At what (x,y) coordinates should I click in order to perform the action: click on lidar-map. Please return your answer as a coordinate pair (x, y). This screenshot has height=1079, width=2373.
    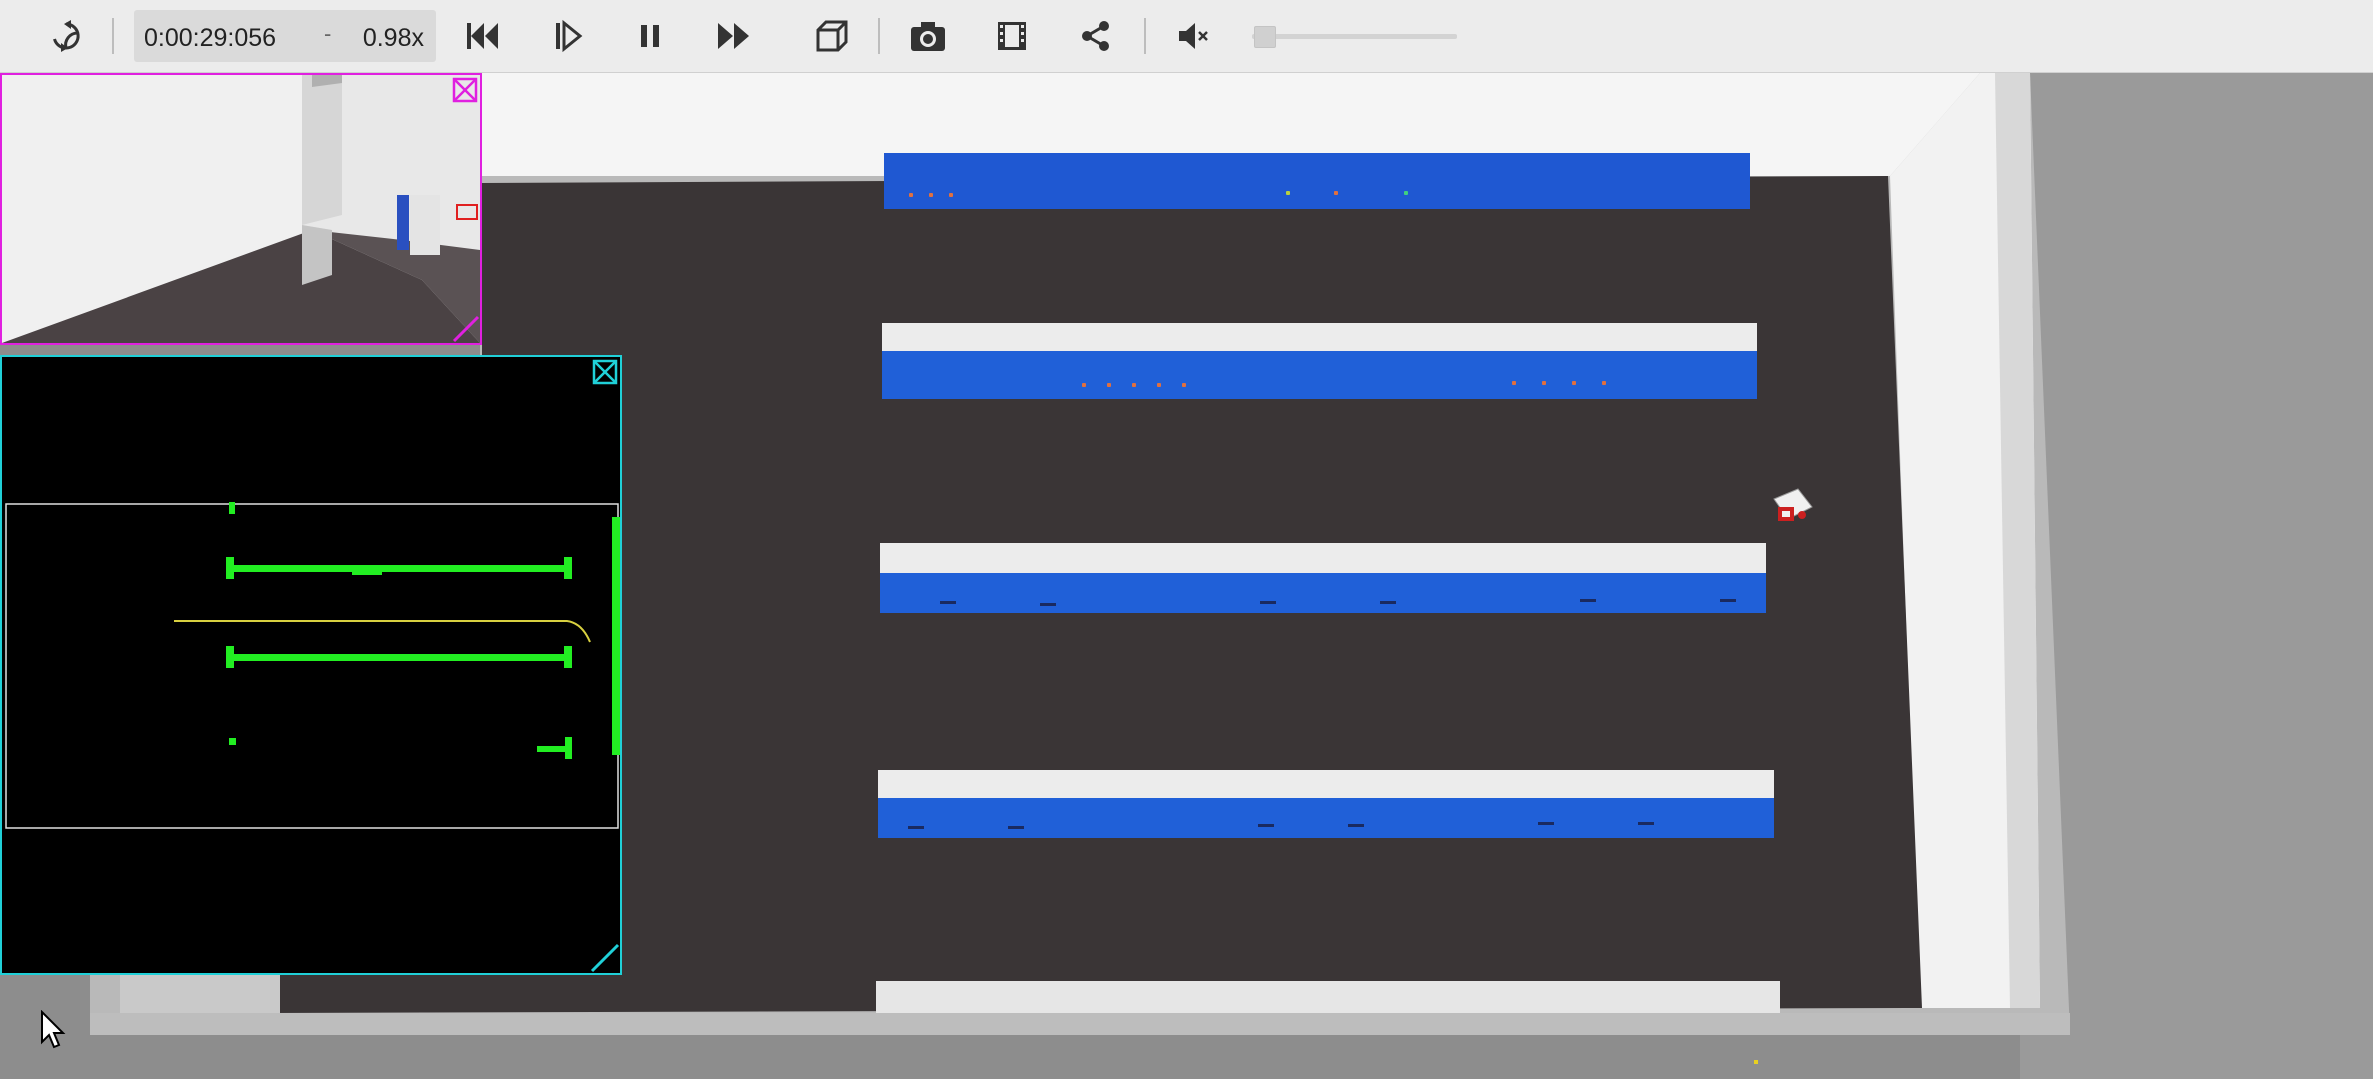
    Looking at the image, I should click on (311, 665).